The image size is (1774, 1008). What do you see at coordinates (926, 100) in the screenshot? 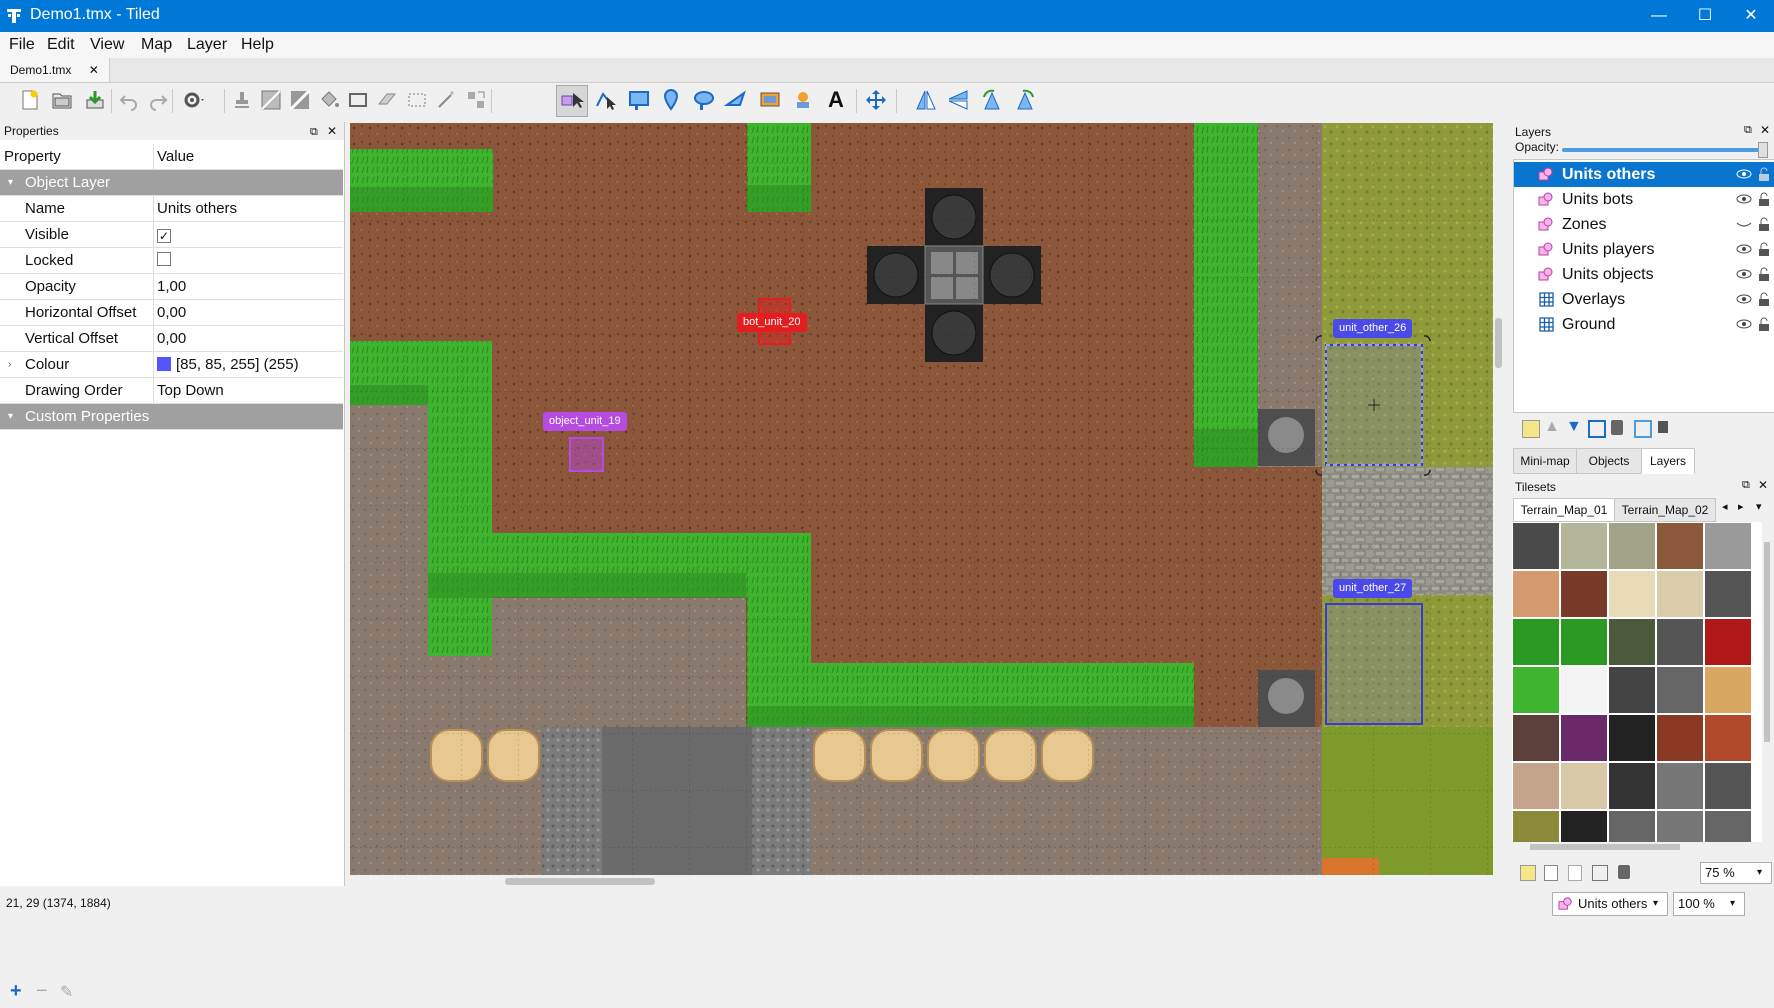
I see `flip-horizontal-icon` at bounding box center [926, 100].